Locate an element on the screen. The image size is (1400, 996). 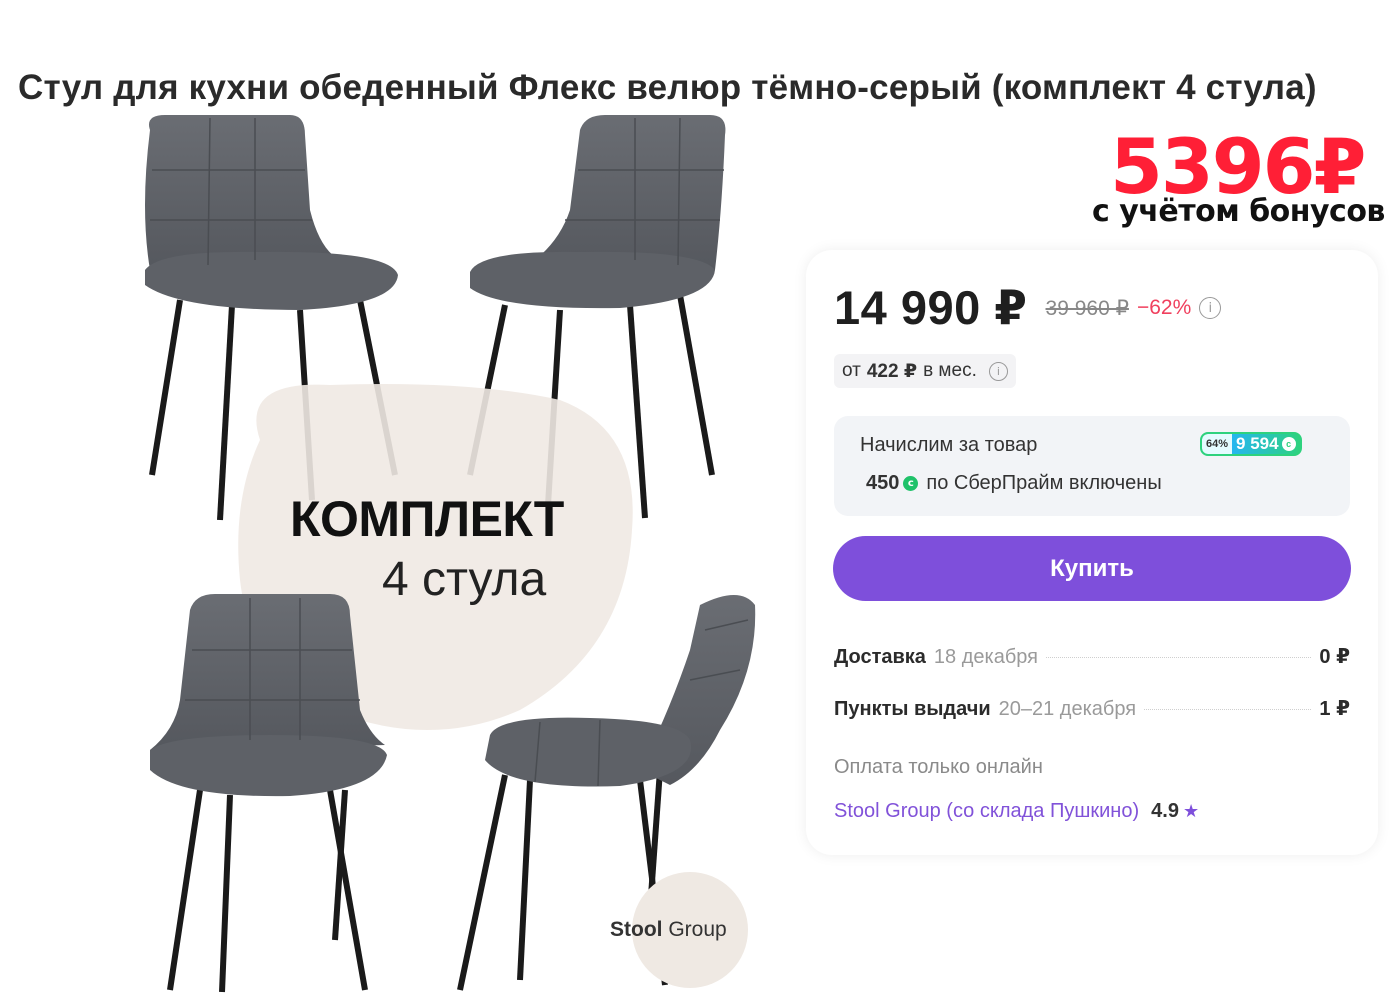
seller-rating: 4.9 is located at coordinates (1165, 811).